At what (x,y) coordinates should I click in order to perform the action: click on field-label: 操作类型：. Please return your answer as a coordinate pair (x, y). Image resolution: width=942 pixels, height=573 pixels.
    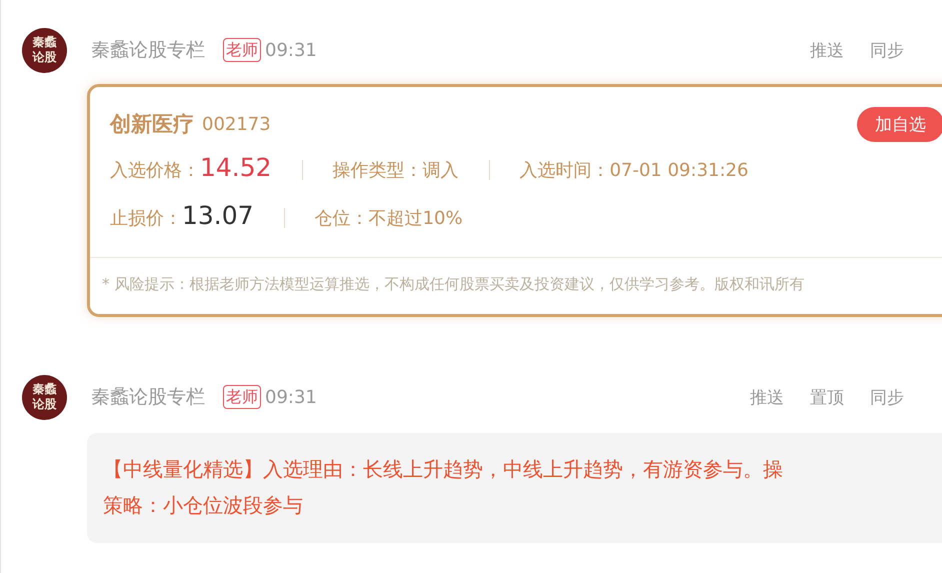
    Looking at the image, I should click on (377, 170).